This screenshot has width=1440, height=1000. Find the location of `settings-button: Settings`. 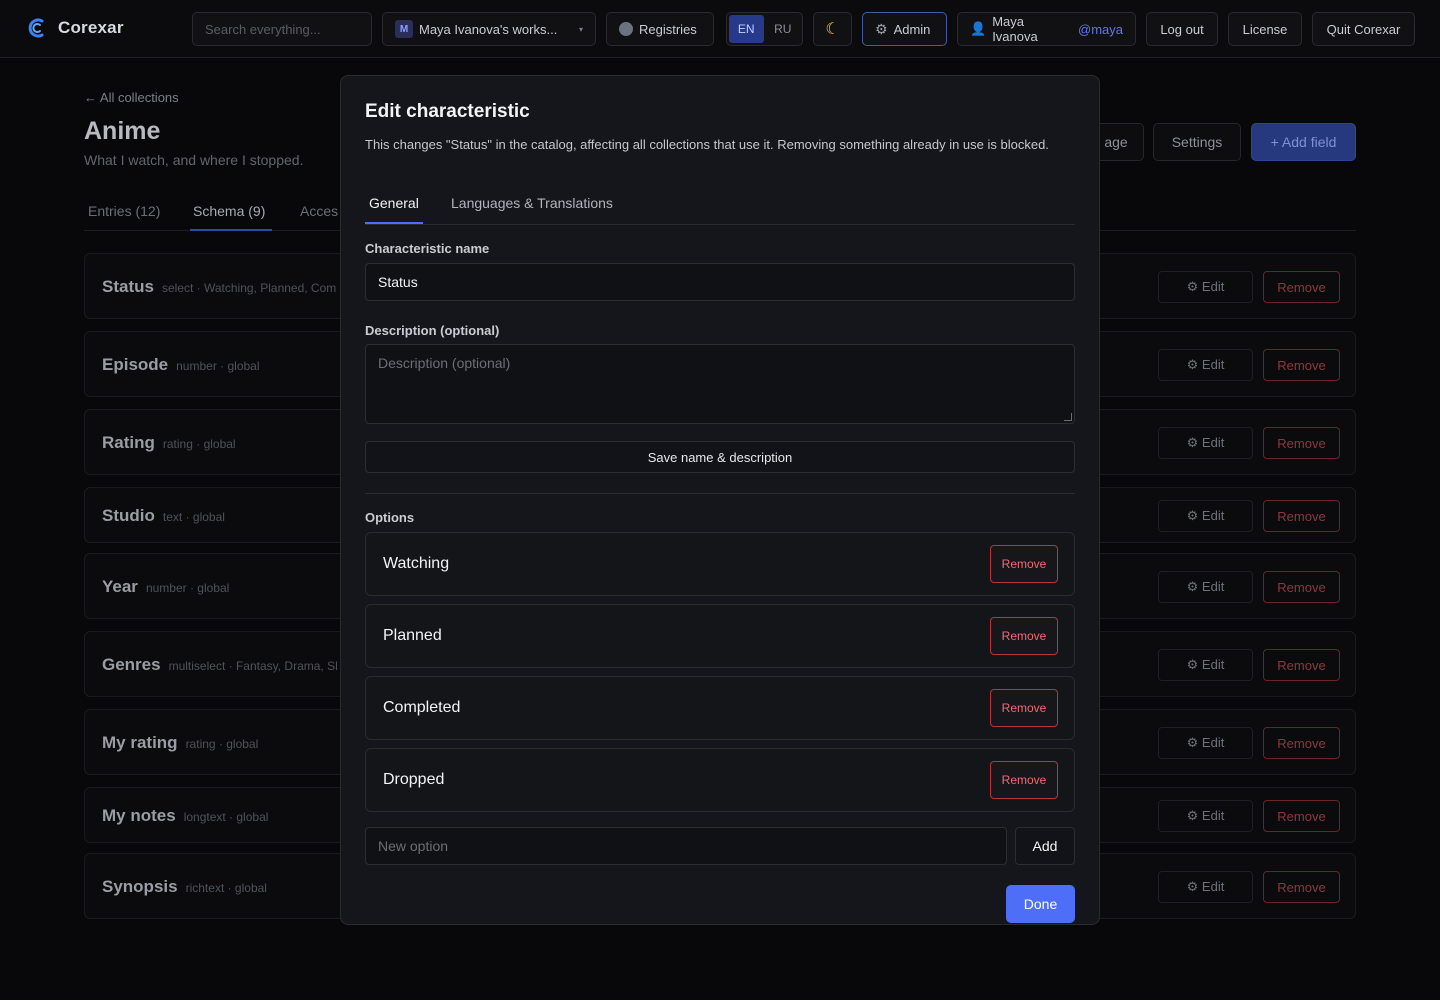

settings-button: Settings is located at coordinates (1197, 142).